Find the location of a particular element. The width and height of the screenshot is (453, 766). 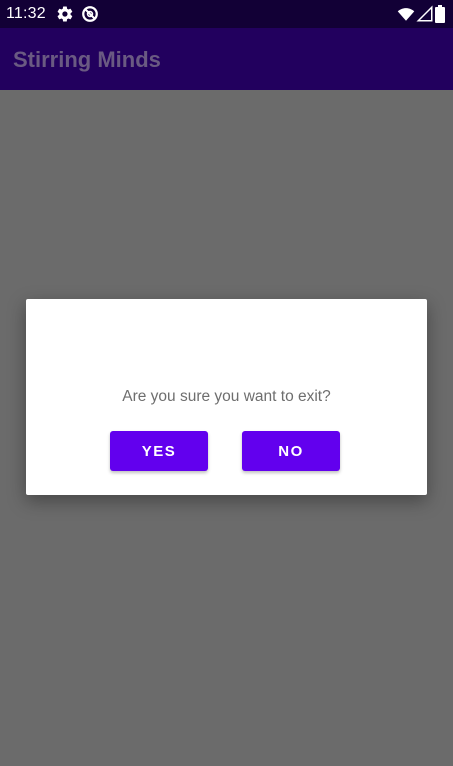

status-bar: 11:32 is located at coordinates (226, 14).